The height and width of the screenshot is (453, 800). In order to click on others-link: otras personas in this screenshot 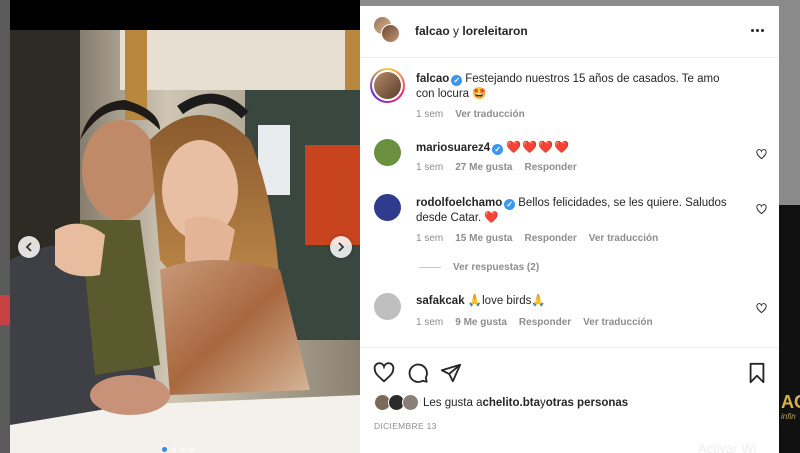, I will do `click(587, 403)`.